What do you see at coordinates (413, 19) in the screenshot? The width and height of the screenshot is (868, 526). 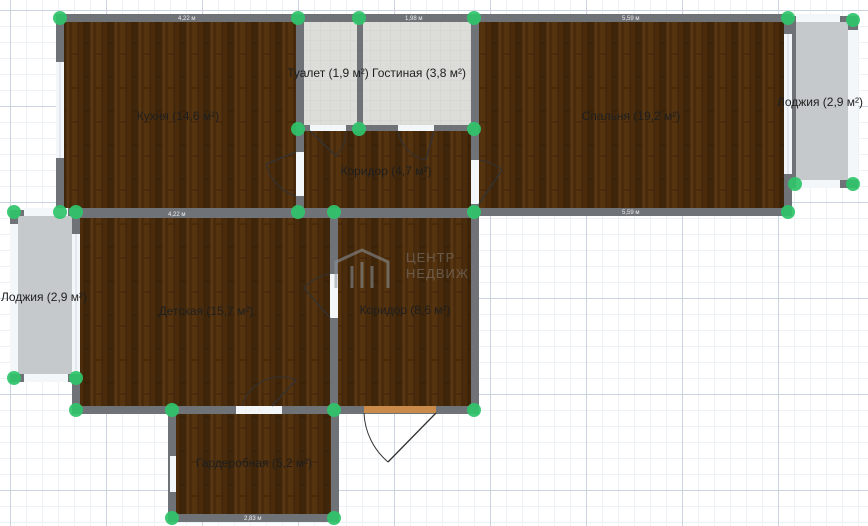 I see `dim-toilet-living-top: 1,98 м` at bounding box center [413, 19].